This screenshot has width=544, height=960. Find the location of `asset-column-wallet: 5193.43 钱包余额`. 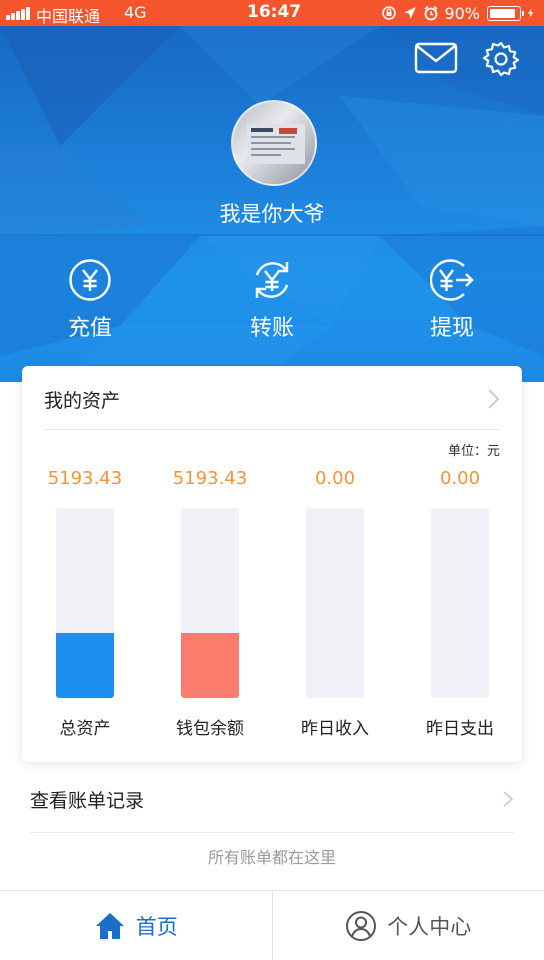

asset-column-wallet: 5193.43 钱包余额 is located at coordinates (210, 603).